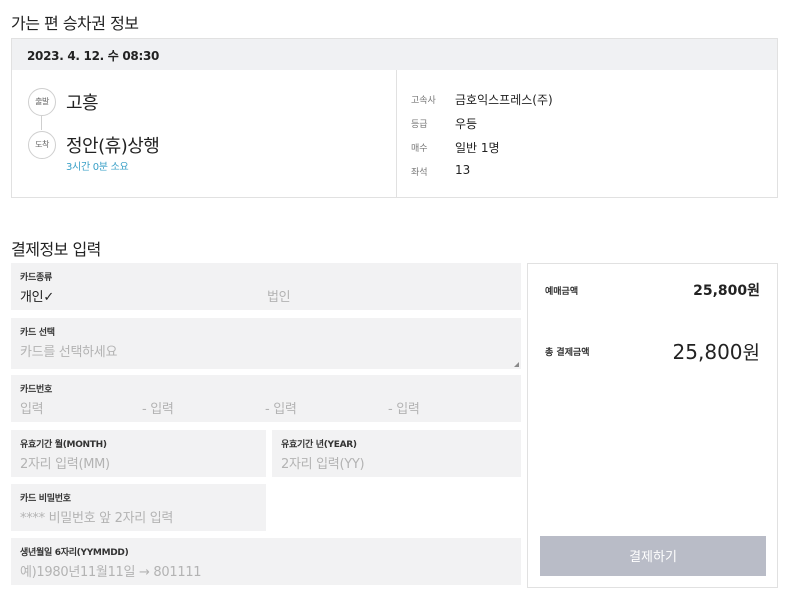 The image size is (789, 598). What do you see at coordinates (158, 407) in the screenshot?
I see `card-number-input-2: - 입력` at bounding box center [158, 407].